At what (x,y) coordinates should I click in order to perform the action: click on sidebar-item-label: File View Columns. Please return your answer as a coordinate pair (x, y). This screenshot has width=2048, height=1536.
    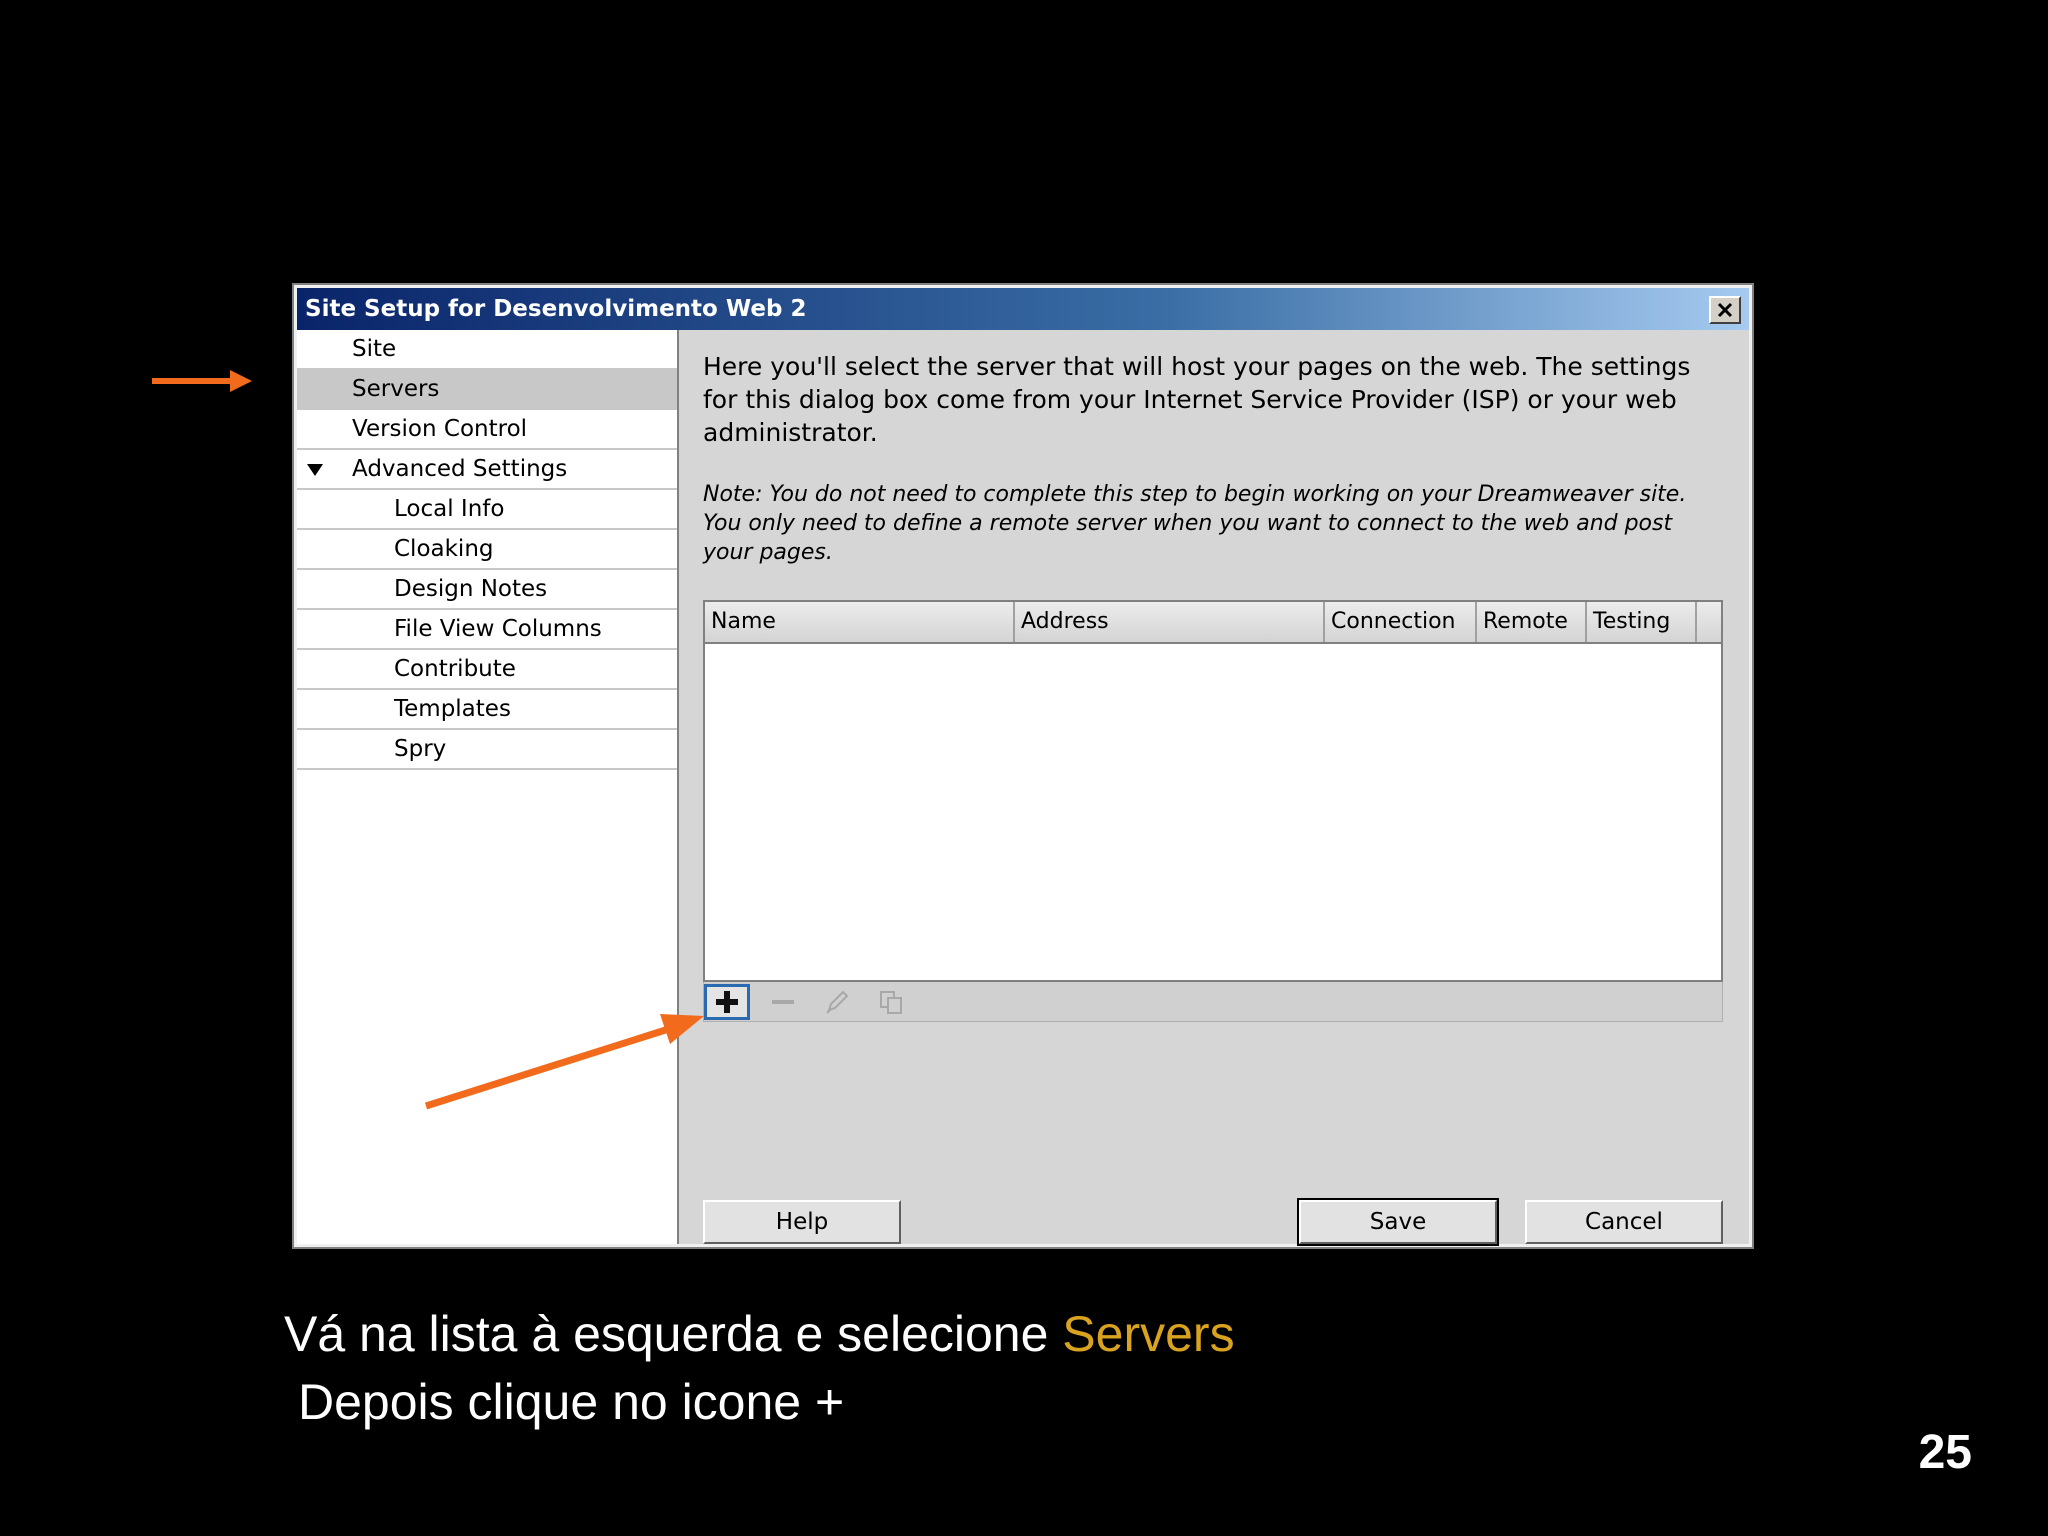
    Looking at the image, I should click on (498, 629).